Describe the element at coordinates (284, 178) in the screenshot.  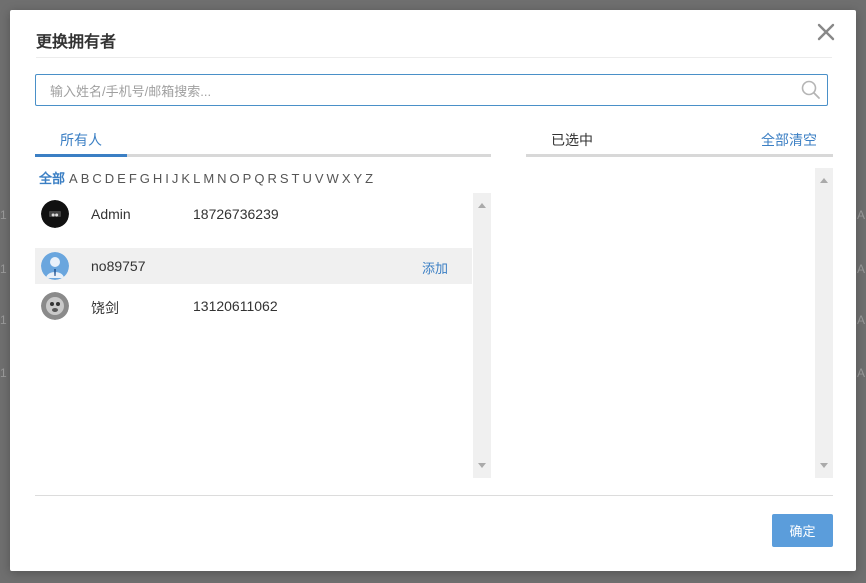
I see `letter-filter-item: S` at that location.